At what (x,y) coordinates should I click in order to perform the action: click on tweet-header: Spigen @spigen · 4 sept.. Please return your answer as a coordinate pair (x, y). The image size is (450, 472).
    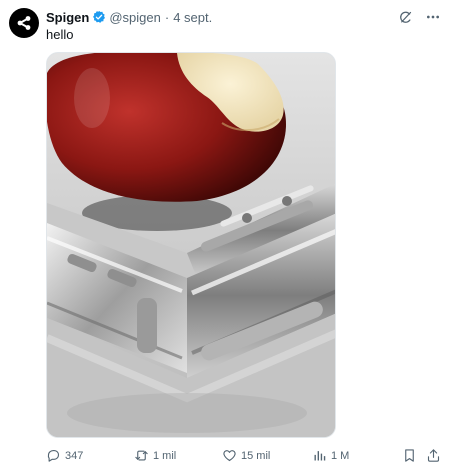
    Looking at the image, I should click on (129, 17).